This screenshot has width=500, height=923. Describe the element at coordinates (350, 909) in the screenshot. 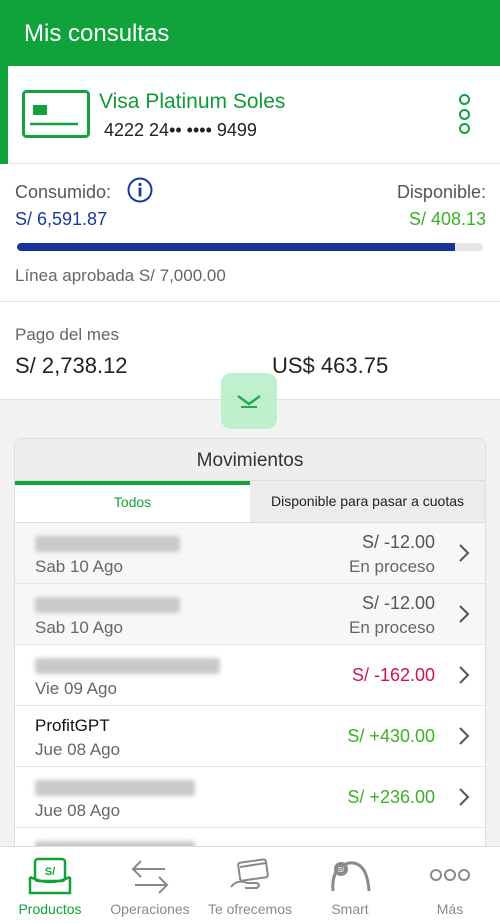

I see `nav-label: Smart` at that location.